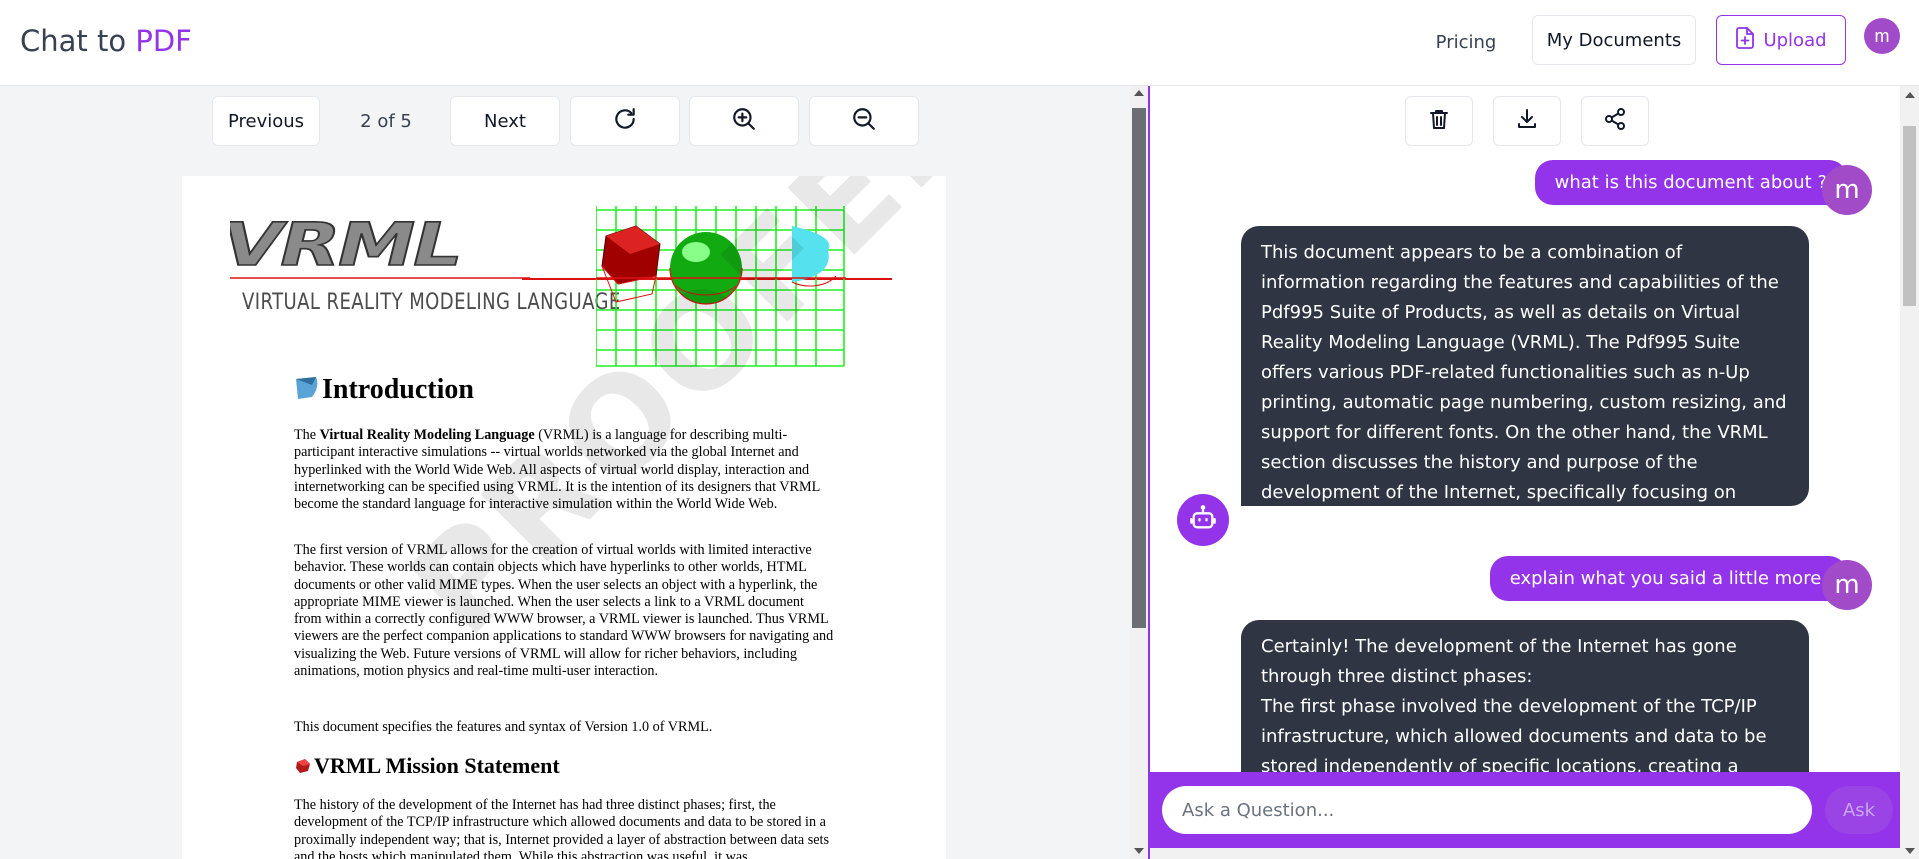 The width and height of the screenshot is (1919, 859). I want to click on page-indicator: 2 of 5, so click(386, 121).